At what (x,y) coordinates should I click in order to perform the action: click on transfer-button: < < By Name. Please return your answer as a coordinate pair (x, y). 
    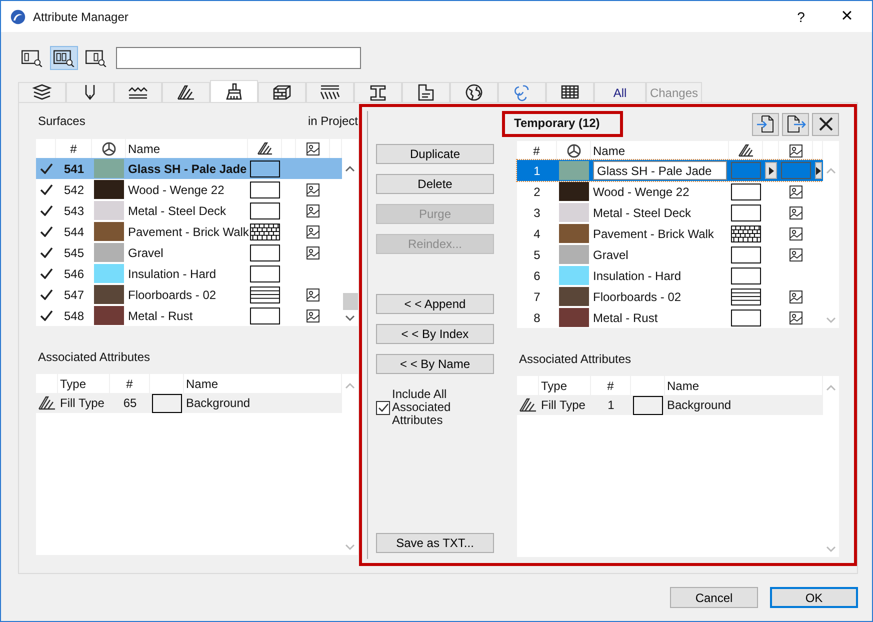
    Looking at the image, I should click on (435, 364).